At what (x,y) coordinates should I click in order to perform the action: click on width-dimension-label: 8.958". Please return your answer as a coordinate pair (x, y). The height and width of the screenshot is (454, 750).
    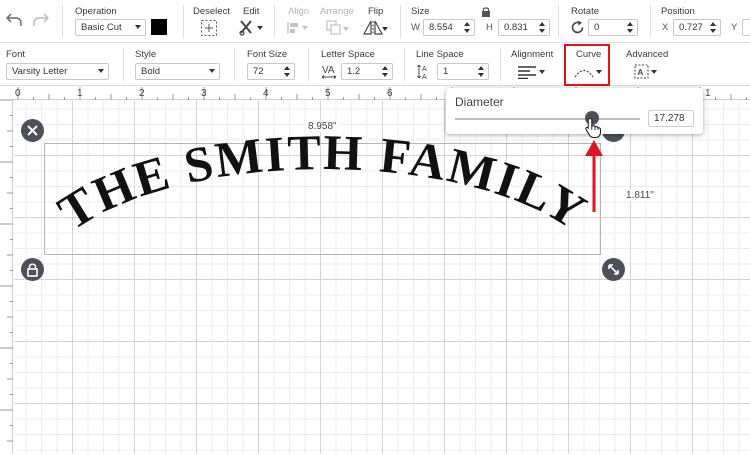
    Looking at the image, I should click on (322, 126).